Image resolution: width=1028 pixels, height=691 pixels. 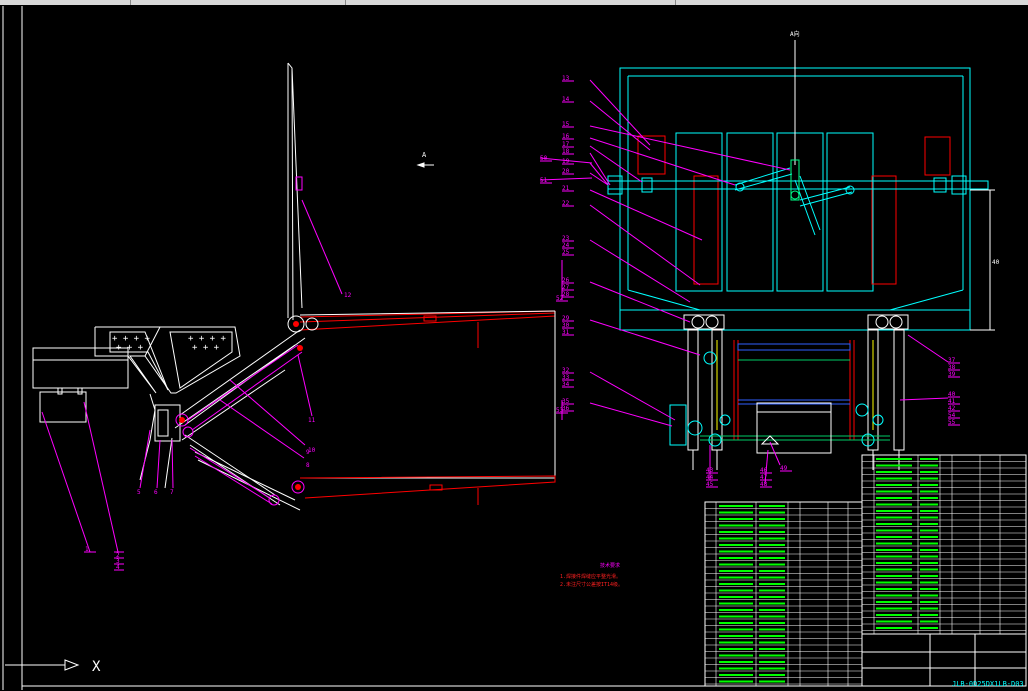 I want to click on title-block: JLB-0D25DX1LB-D03, so click(x=944, y=660).